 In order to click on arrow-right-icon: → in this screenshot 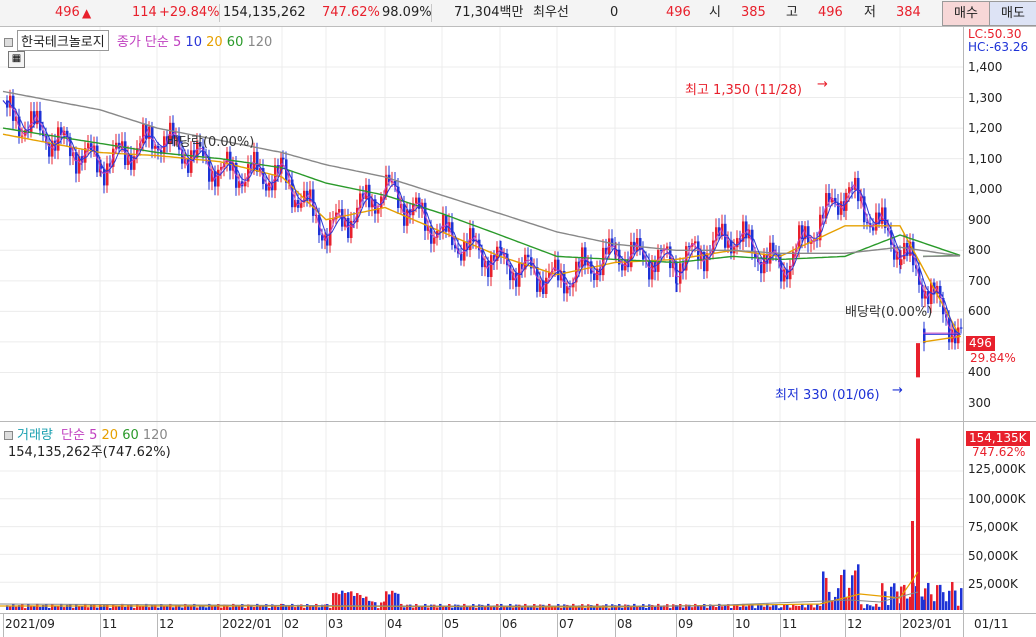, I will do `click(897, 390)`.